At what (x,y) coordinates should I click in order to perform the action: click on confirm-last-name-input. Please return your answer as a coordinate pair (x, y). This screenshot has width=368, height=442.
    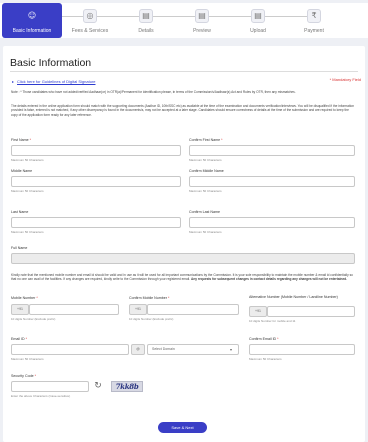
    Looking at the image, I should click on (272, 222).